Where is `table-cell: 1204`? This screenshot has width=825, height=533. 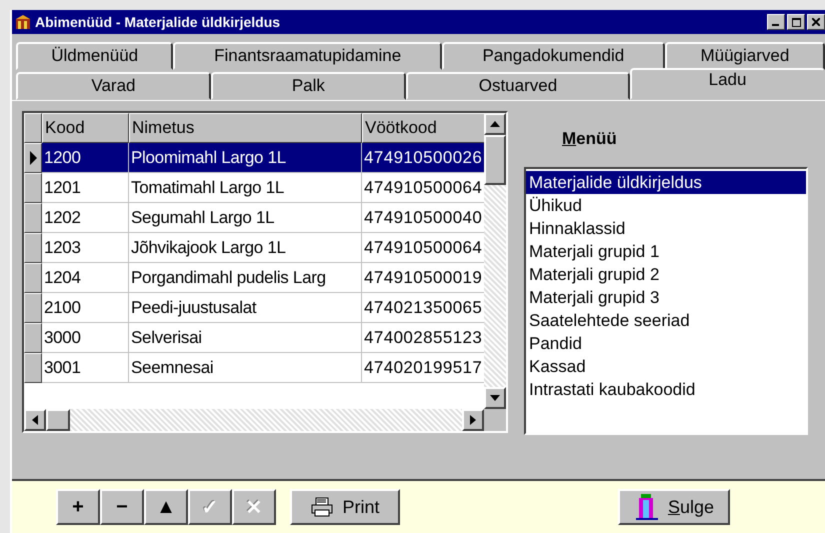 table-cell: 1204 is located at coordinates (85, 278).